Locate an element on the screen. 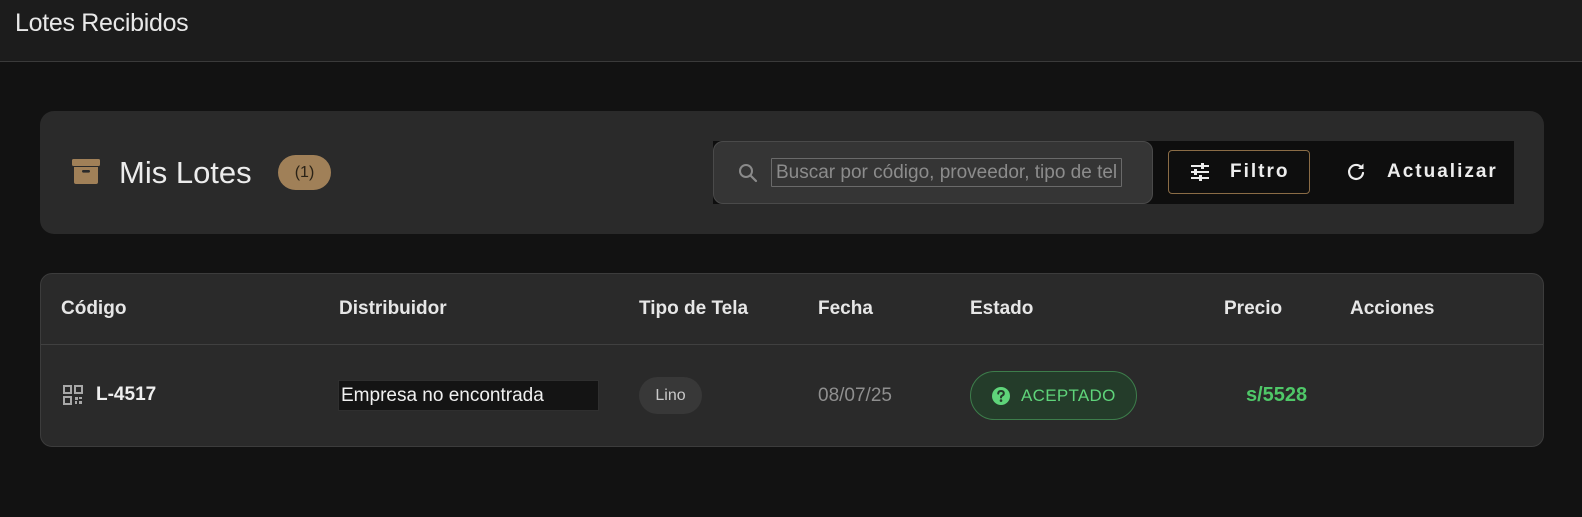 The width and height of the screenshot is (1582, 517). tune-icon is located at coordinates (1200, 172).